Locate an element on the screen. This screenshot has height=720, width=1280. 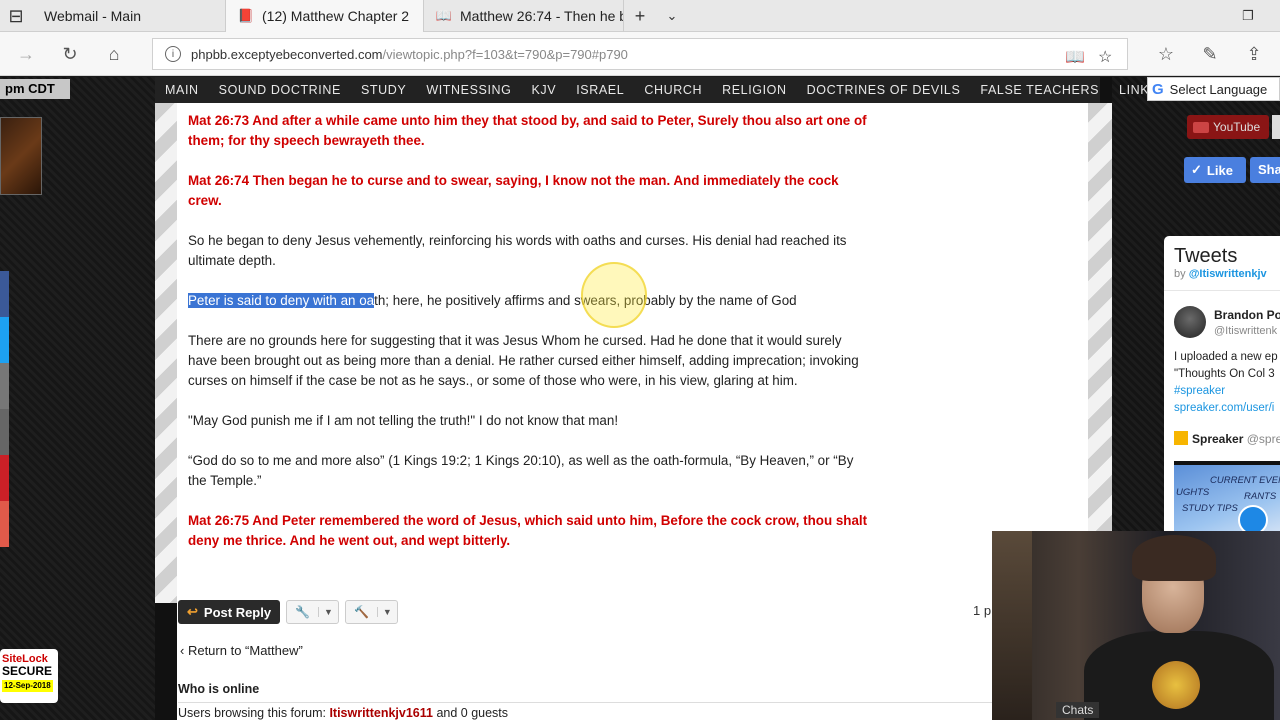
online-prefix: Users browsing this forum: is located at coordinates (254, 713).